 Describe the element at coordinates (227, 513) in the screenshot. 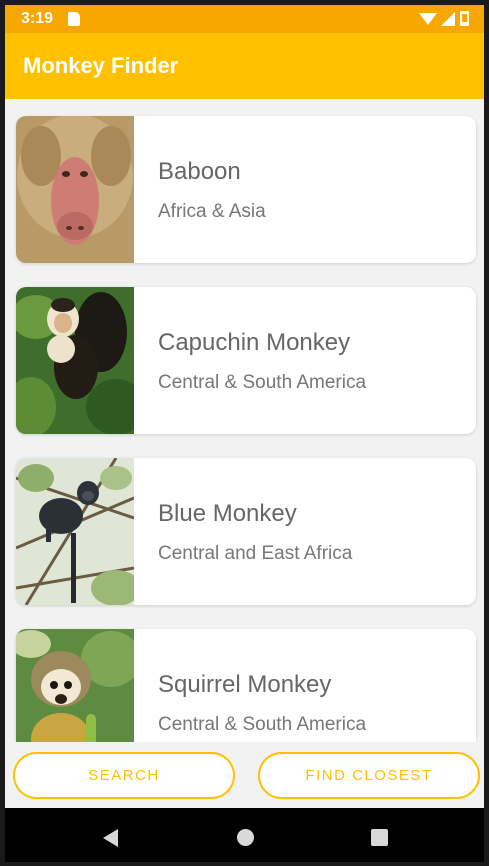

I see `monkey-name: Blue Monkey` at that location.